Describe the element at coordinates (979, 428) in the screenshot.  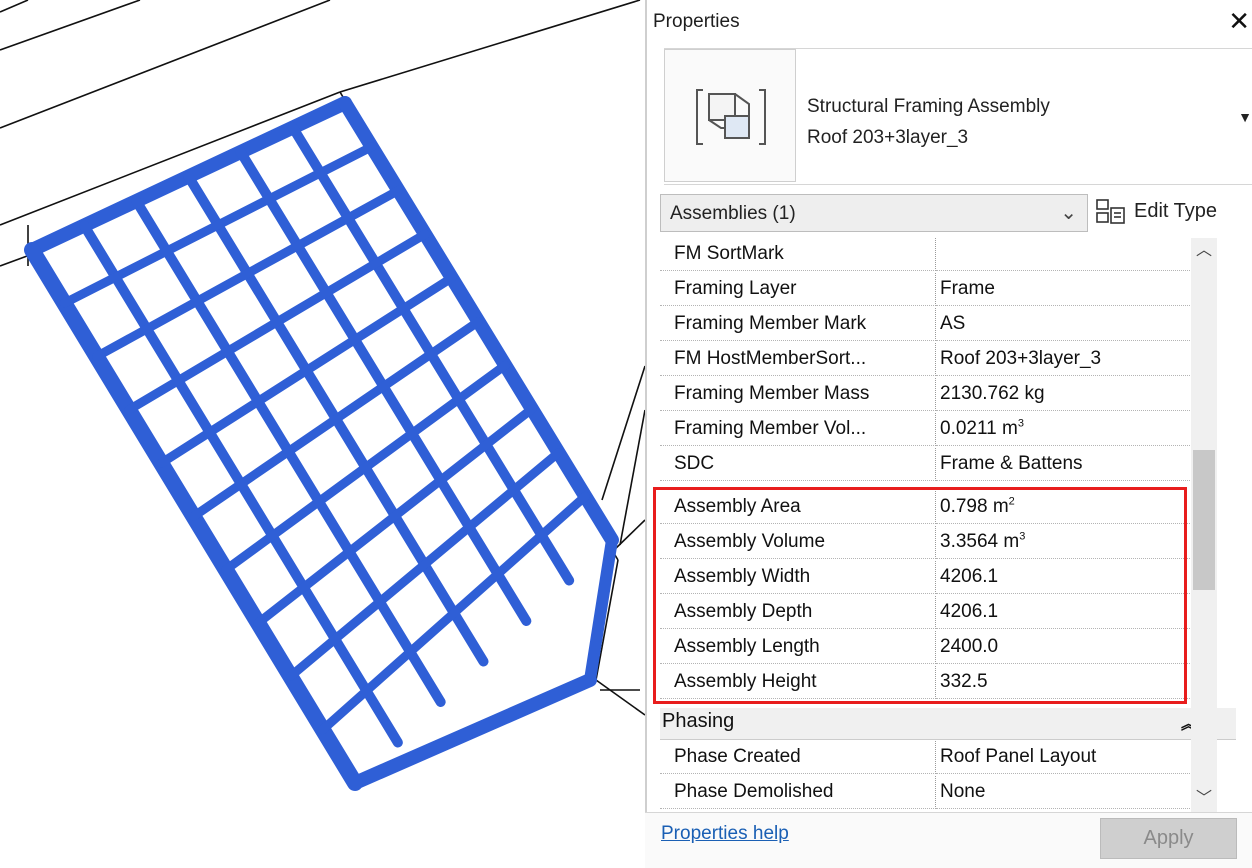
I see `value-text: 0.0211 m` at that location.